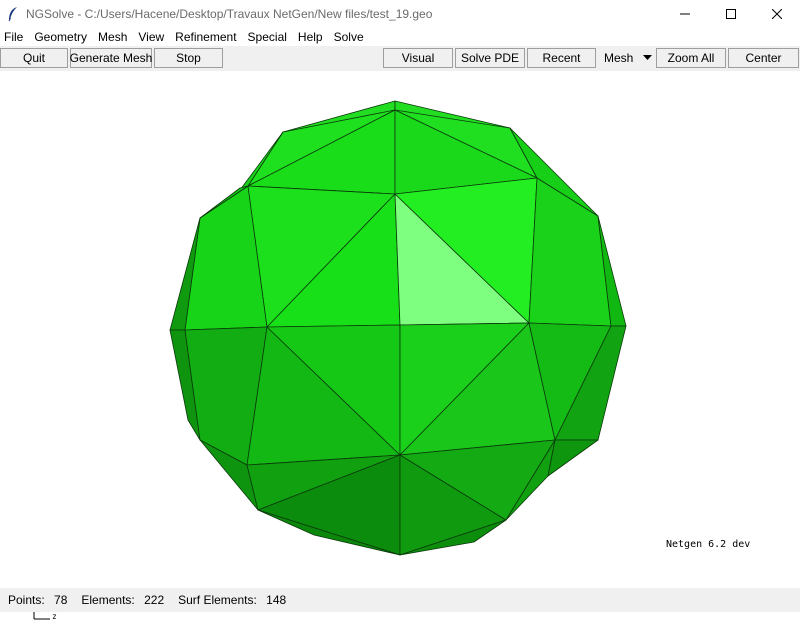  What do you see at coordinates (113, 37) in the screenshot?
I see `menu-mesh: Mesh` at bounding box center [113, 37].